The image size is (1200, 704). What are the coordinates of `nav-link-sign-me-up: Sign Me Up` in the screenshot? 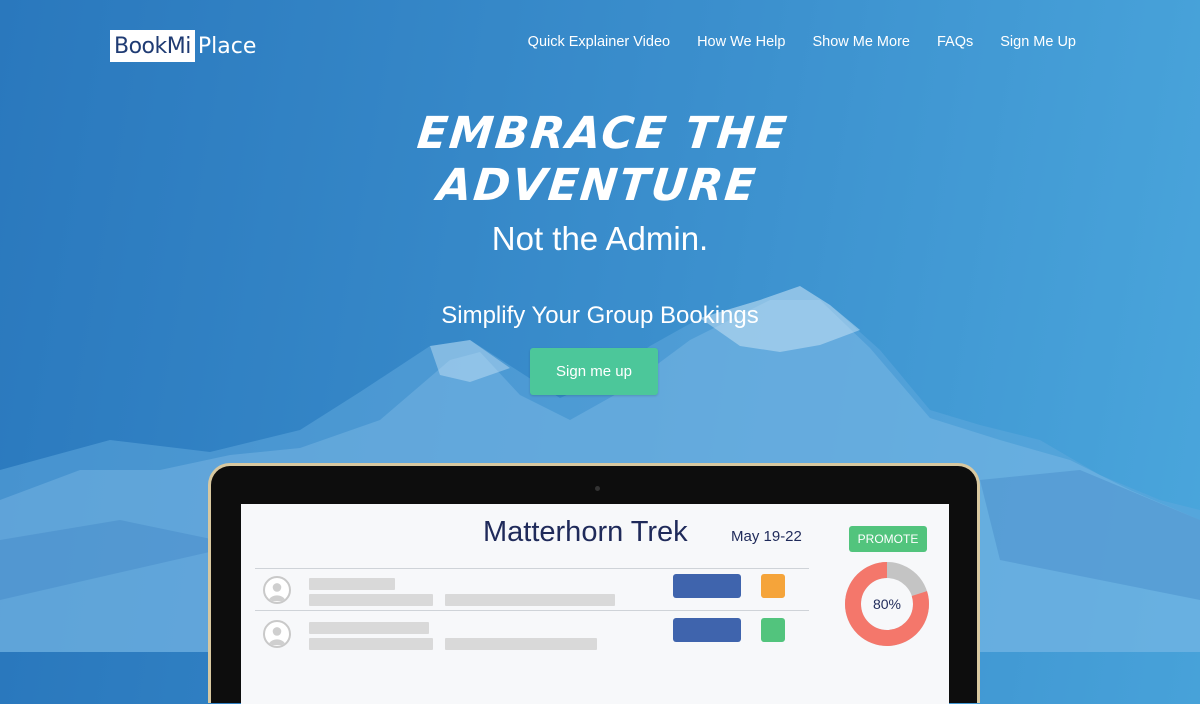 It's located at (1038, 42).